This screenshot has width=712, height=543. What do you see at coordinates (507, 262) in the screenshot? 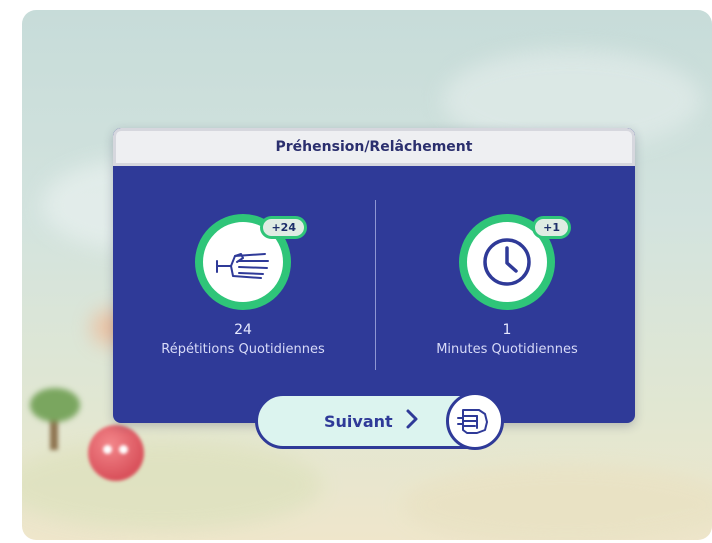
I see `clock-icon` at bounding box center [507, 262].